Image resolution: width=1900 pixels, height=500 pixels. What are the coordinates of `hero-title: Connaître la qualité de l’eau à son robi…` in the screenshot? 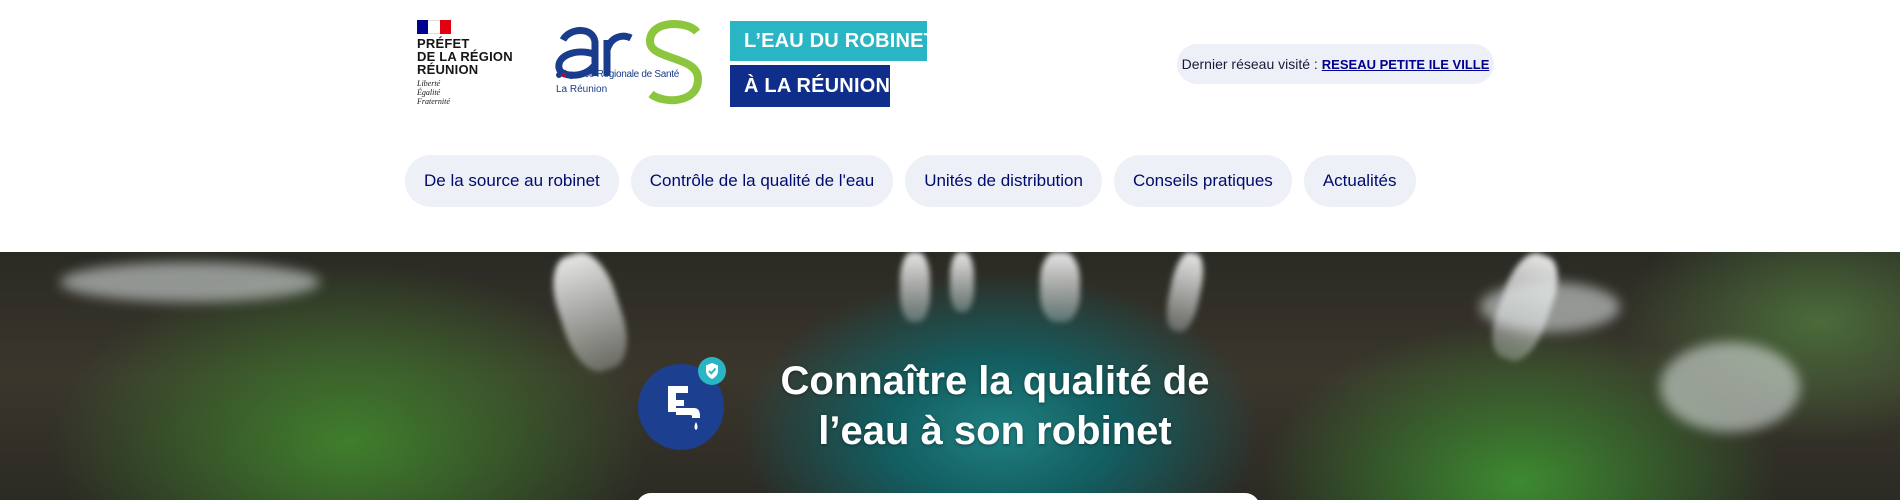 It's located at (995, 406).